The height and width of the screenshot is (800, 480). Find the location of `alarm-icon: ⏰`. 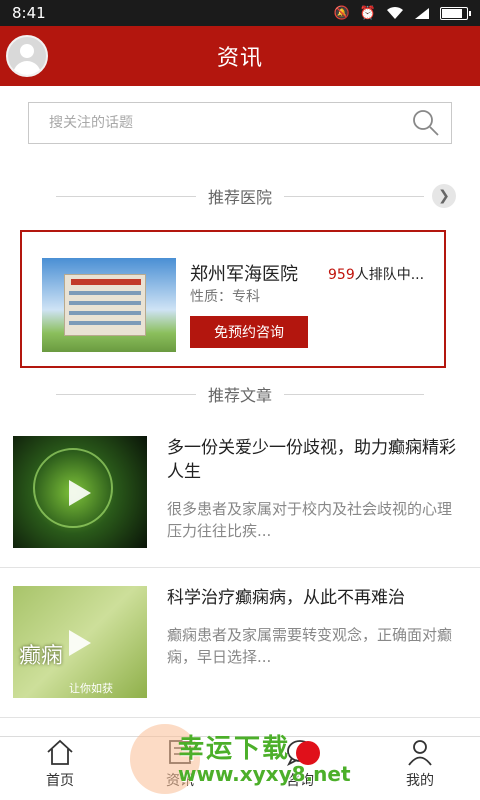

alarm-icon: ⏰ is located at coordinates (367, 13).